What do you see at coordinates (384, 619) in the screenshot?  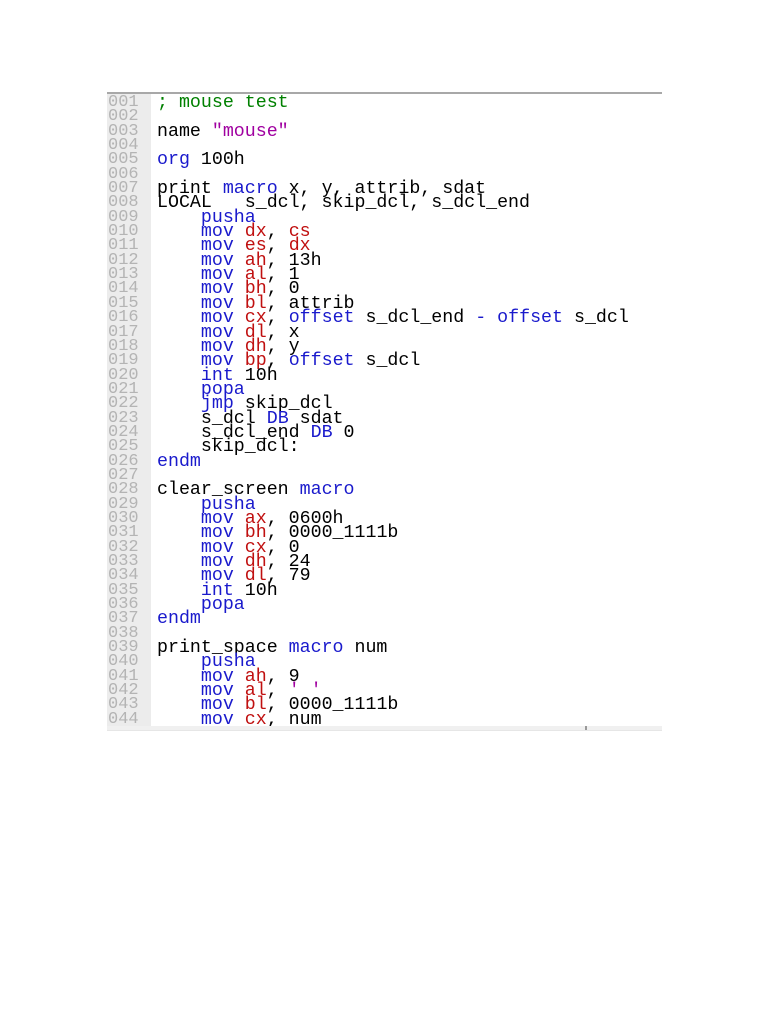 I see `code-line: 037 endm` at bounding box center [384, 619].